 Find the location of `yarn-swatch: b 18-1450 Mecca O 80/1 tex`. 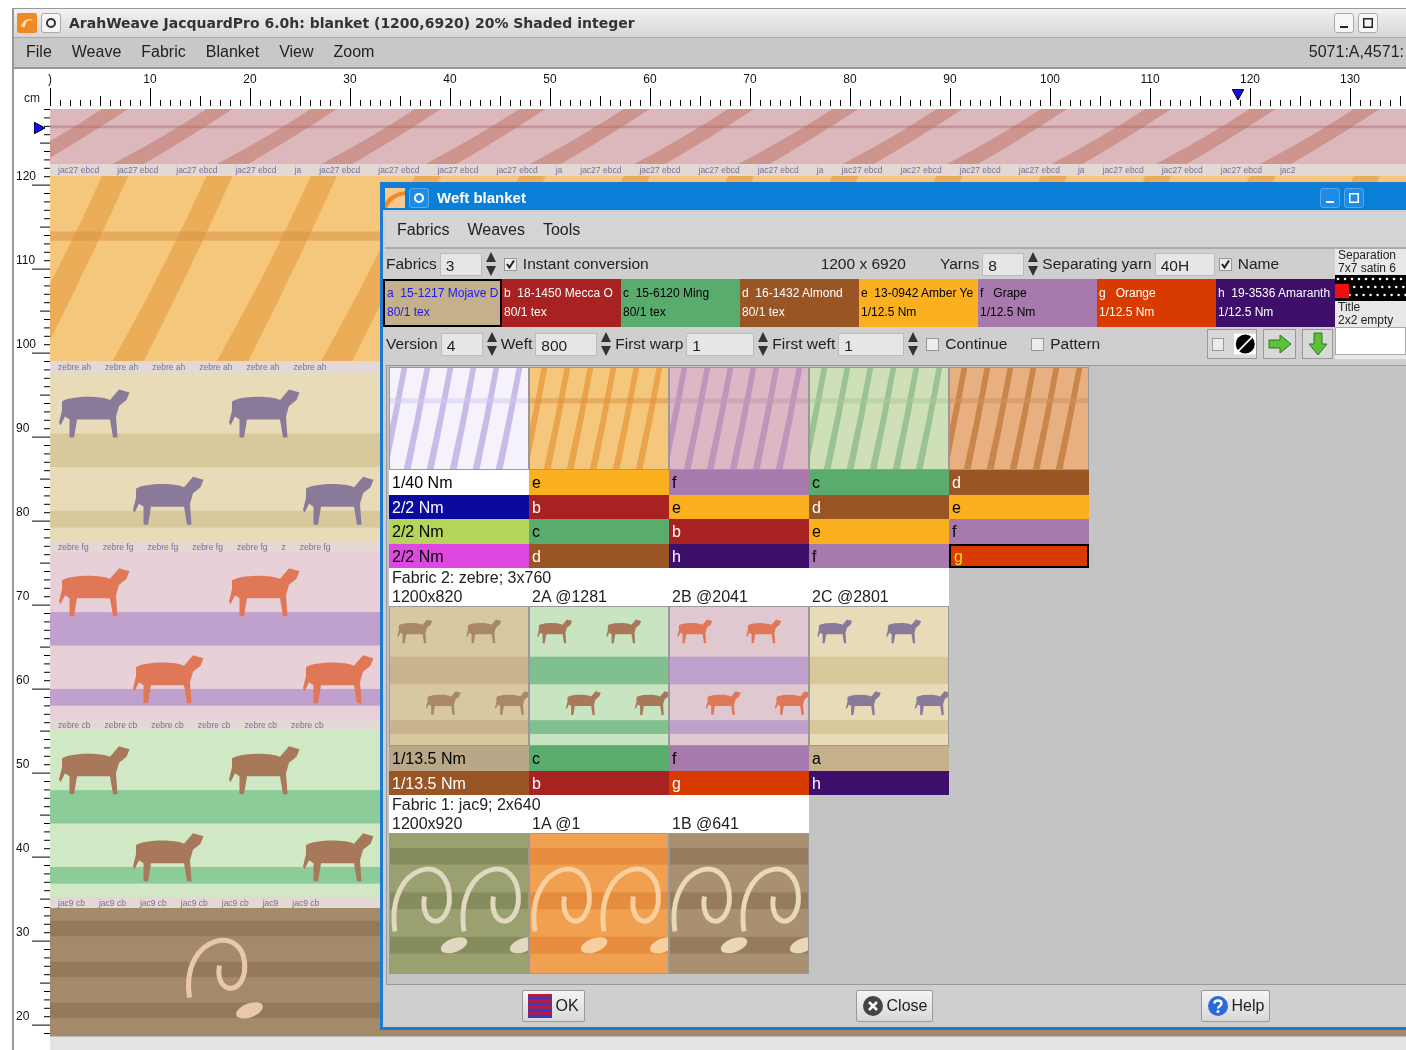

yarn-swatch: b 18-1450 Mecca O 80/1 tex is located at coordinates (561, 303).